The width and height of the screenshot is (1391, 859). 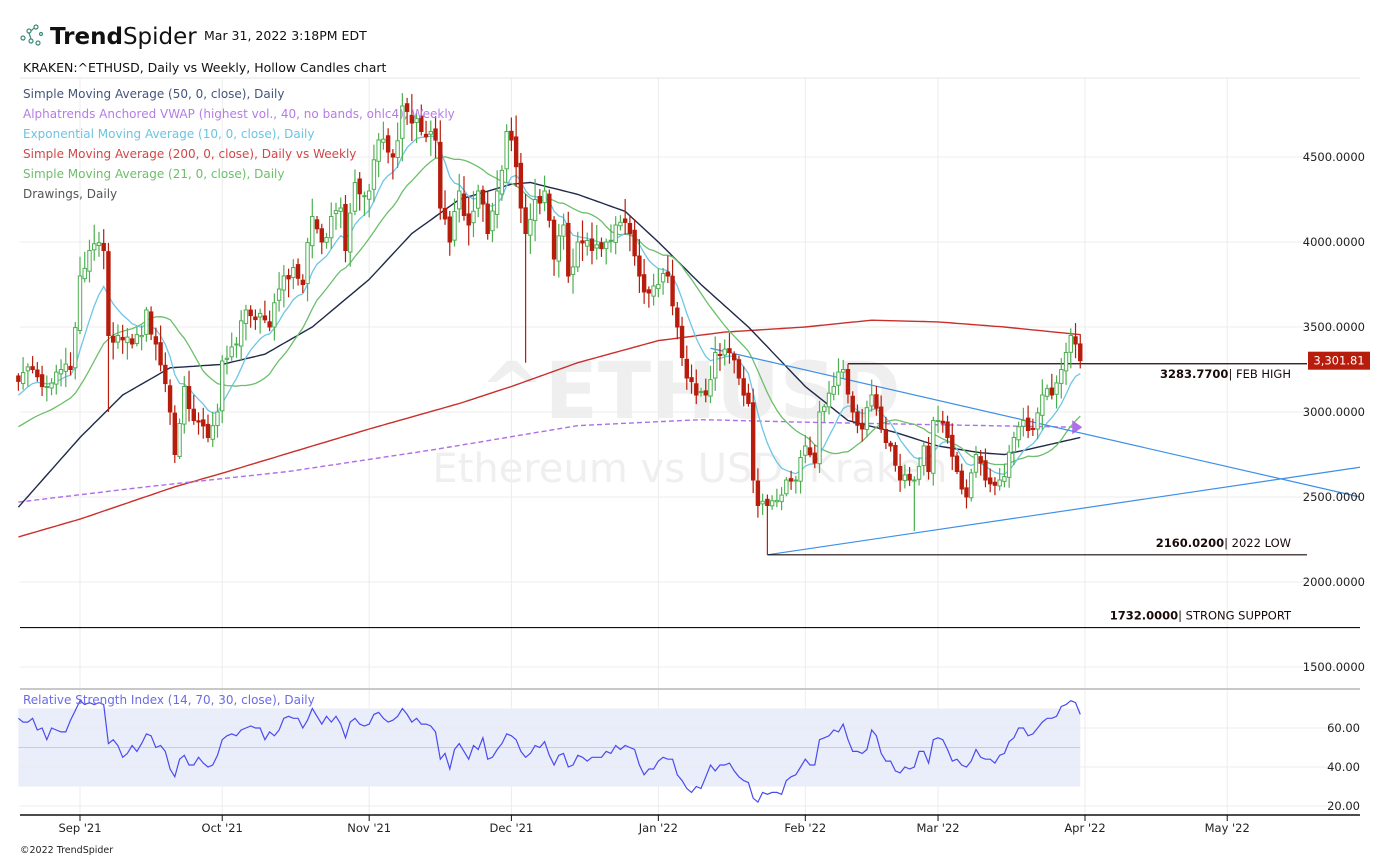 What do you see at coordinates (1334, 582) in the screenshot?
I see `price-tick-label: 2000.0000` at bounding box center [1334, 582].